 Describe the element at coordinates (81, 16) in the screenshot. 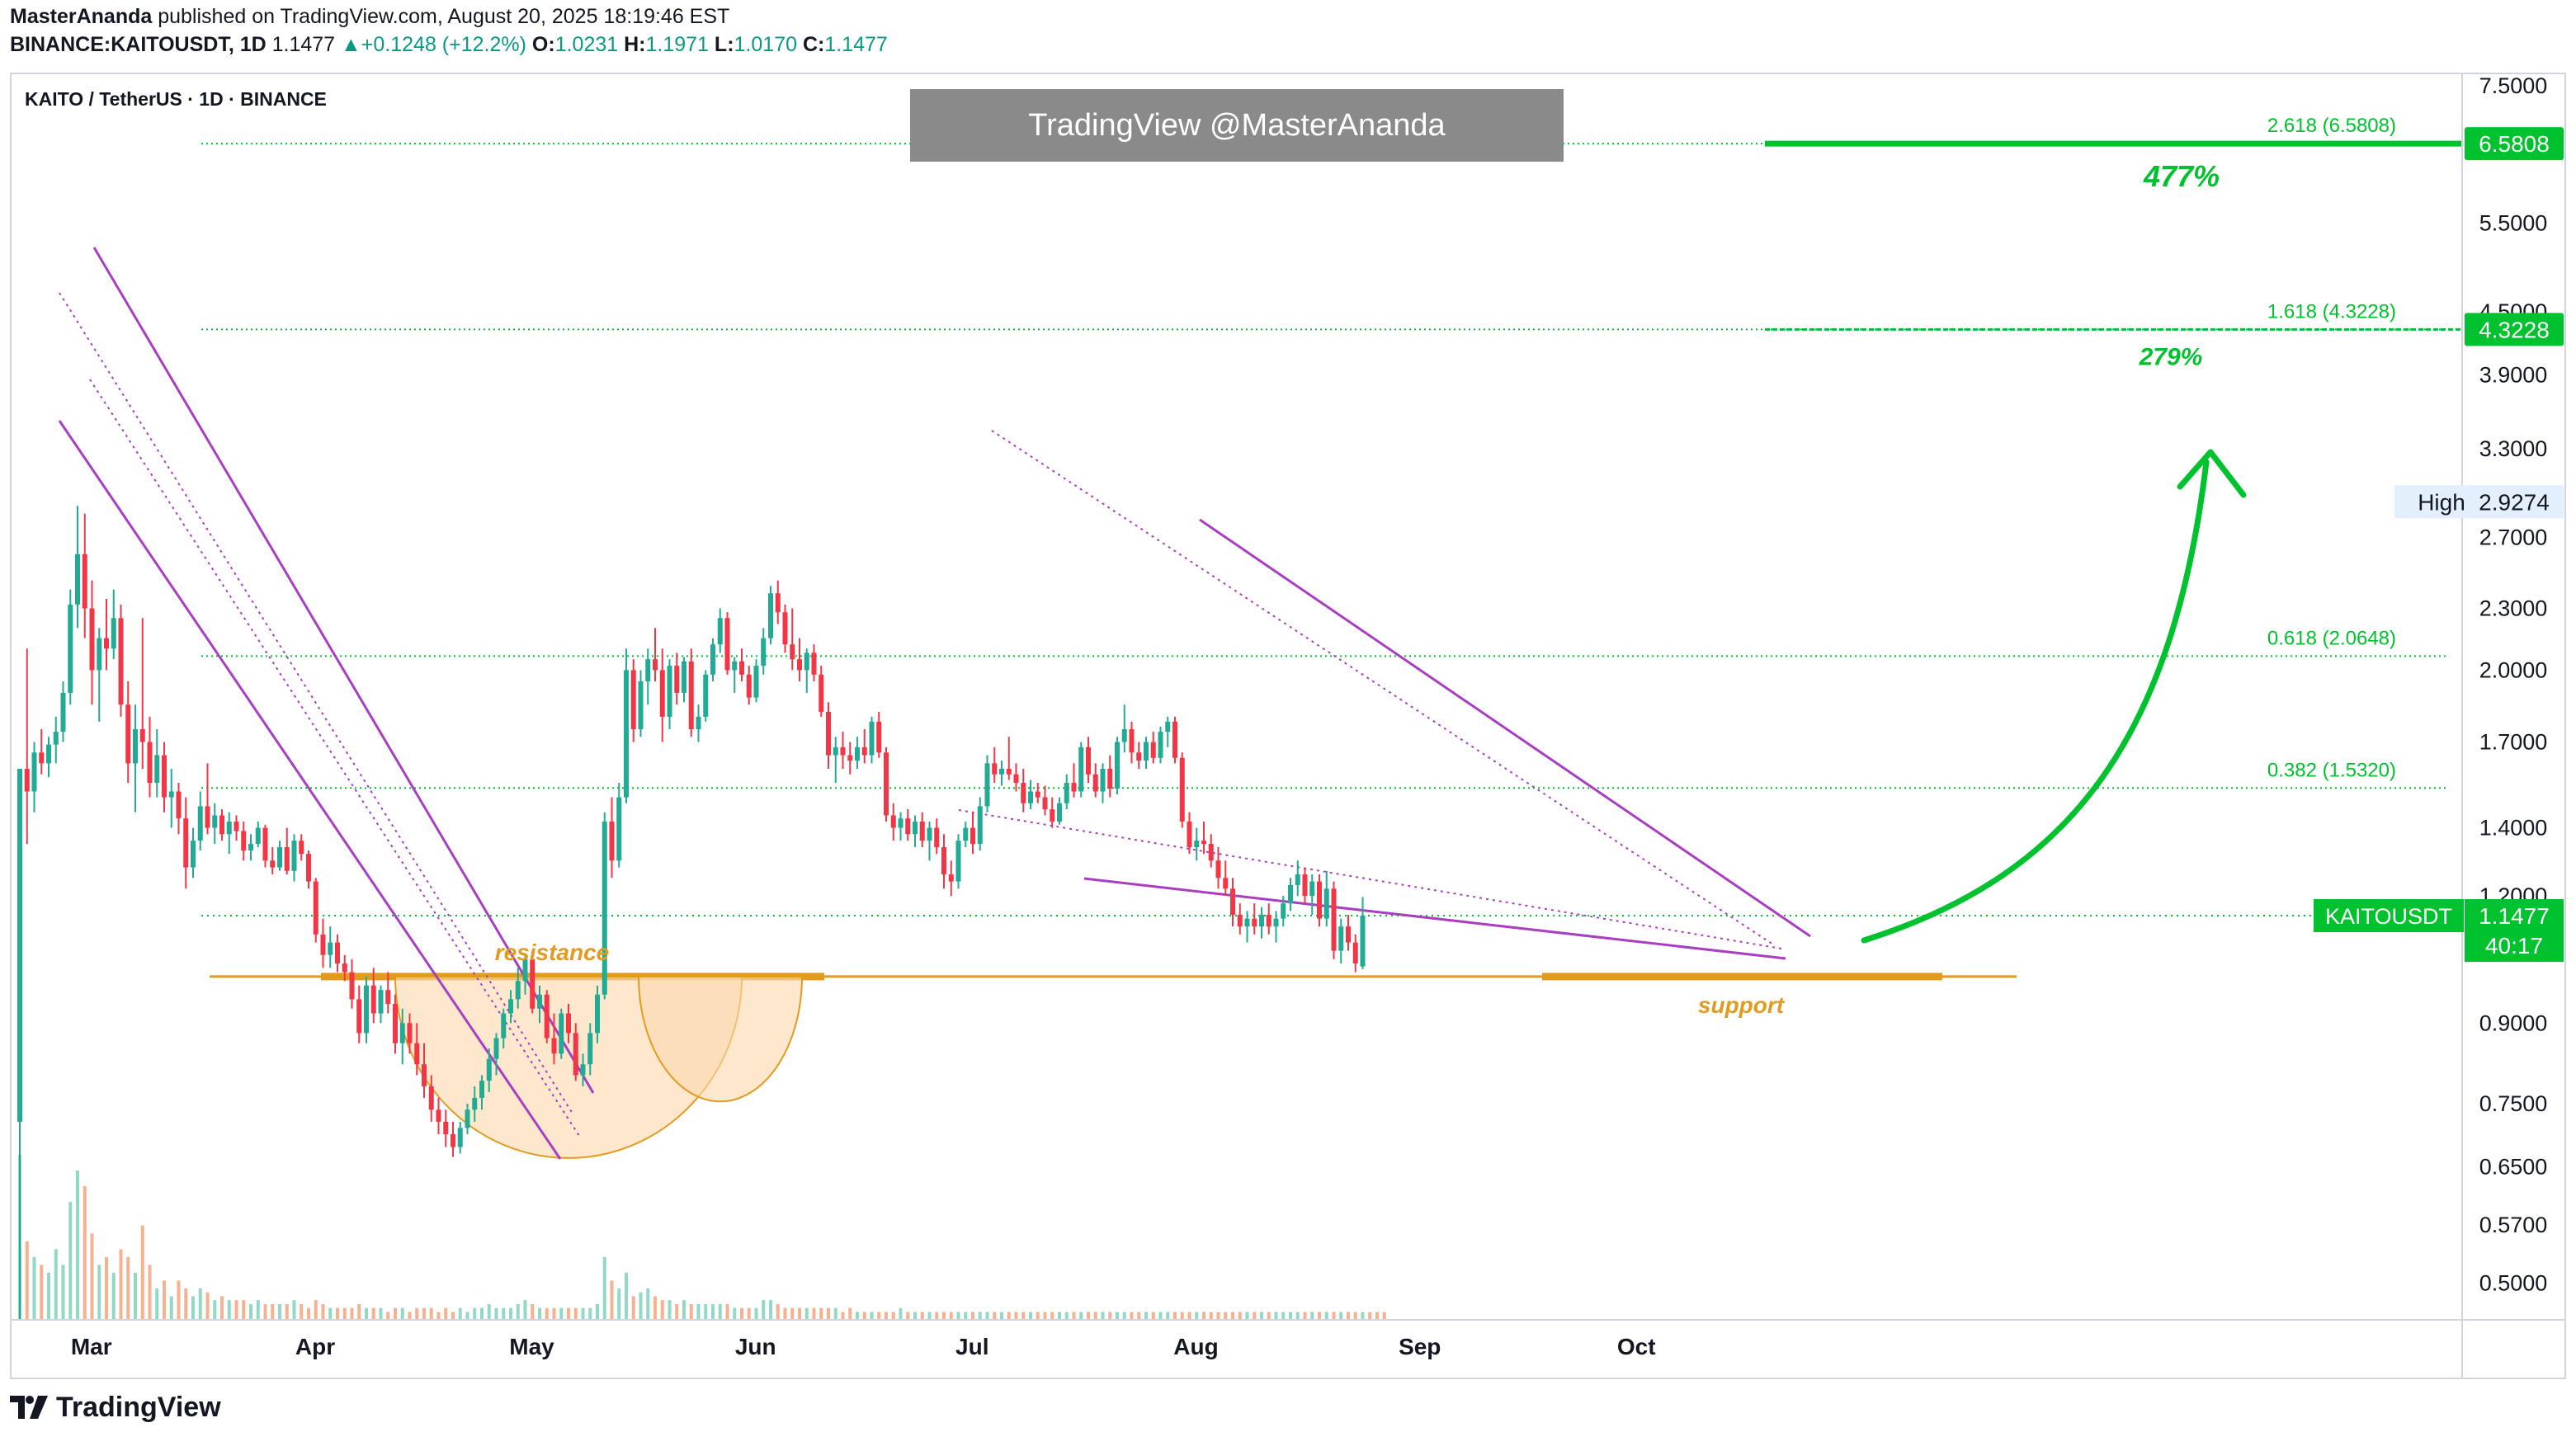

I see `author-name: MasterAnanda` at that location.